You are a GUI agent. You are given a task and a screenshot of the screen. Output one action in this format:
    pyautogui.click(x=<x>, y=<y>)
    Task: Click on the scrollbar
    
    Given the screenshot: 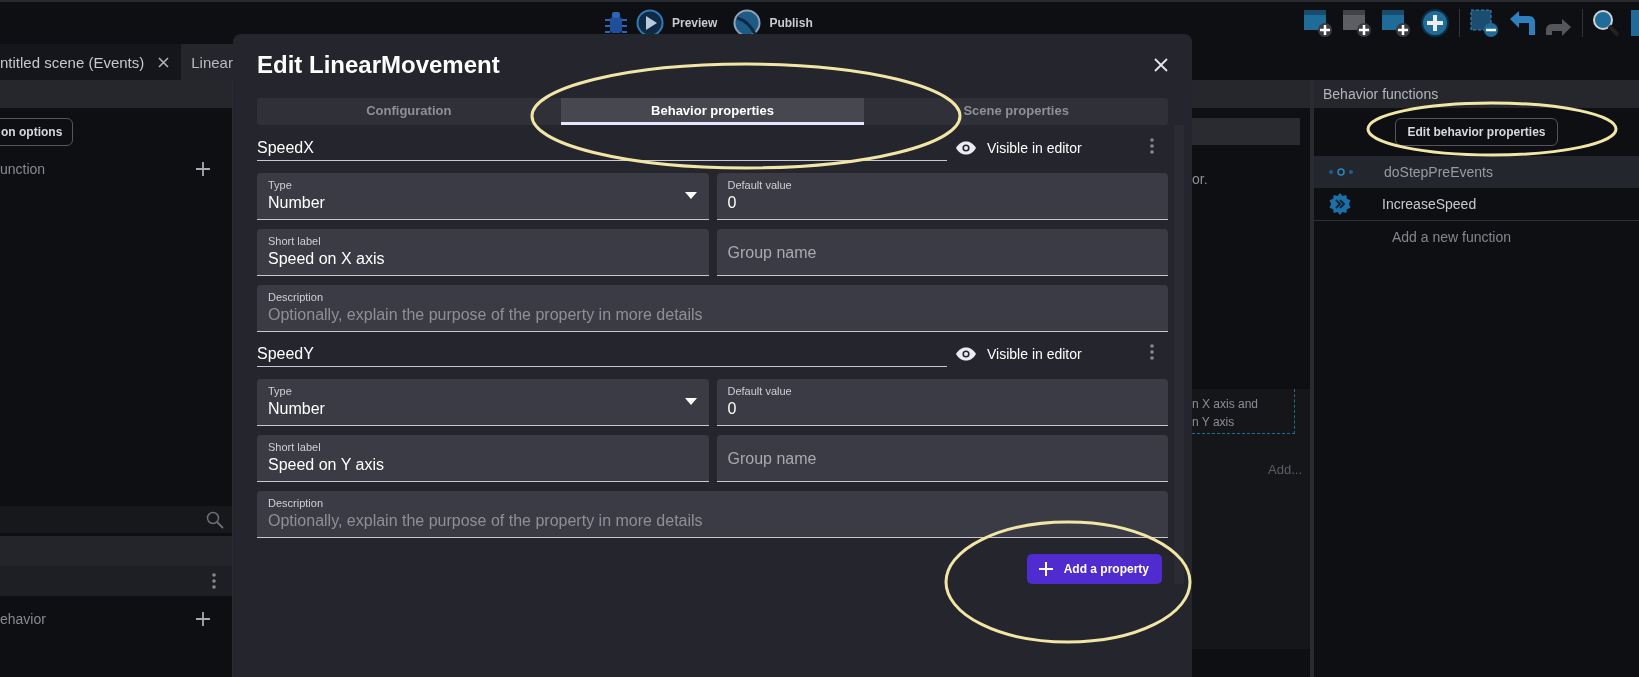 What is the action you would take?
    pyautogui.click(x=1179, y=354)
    